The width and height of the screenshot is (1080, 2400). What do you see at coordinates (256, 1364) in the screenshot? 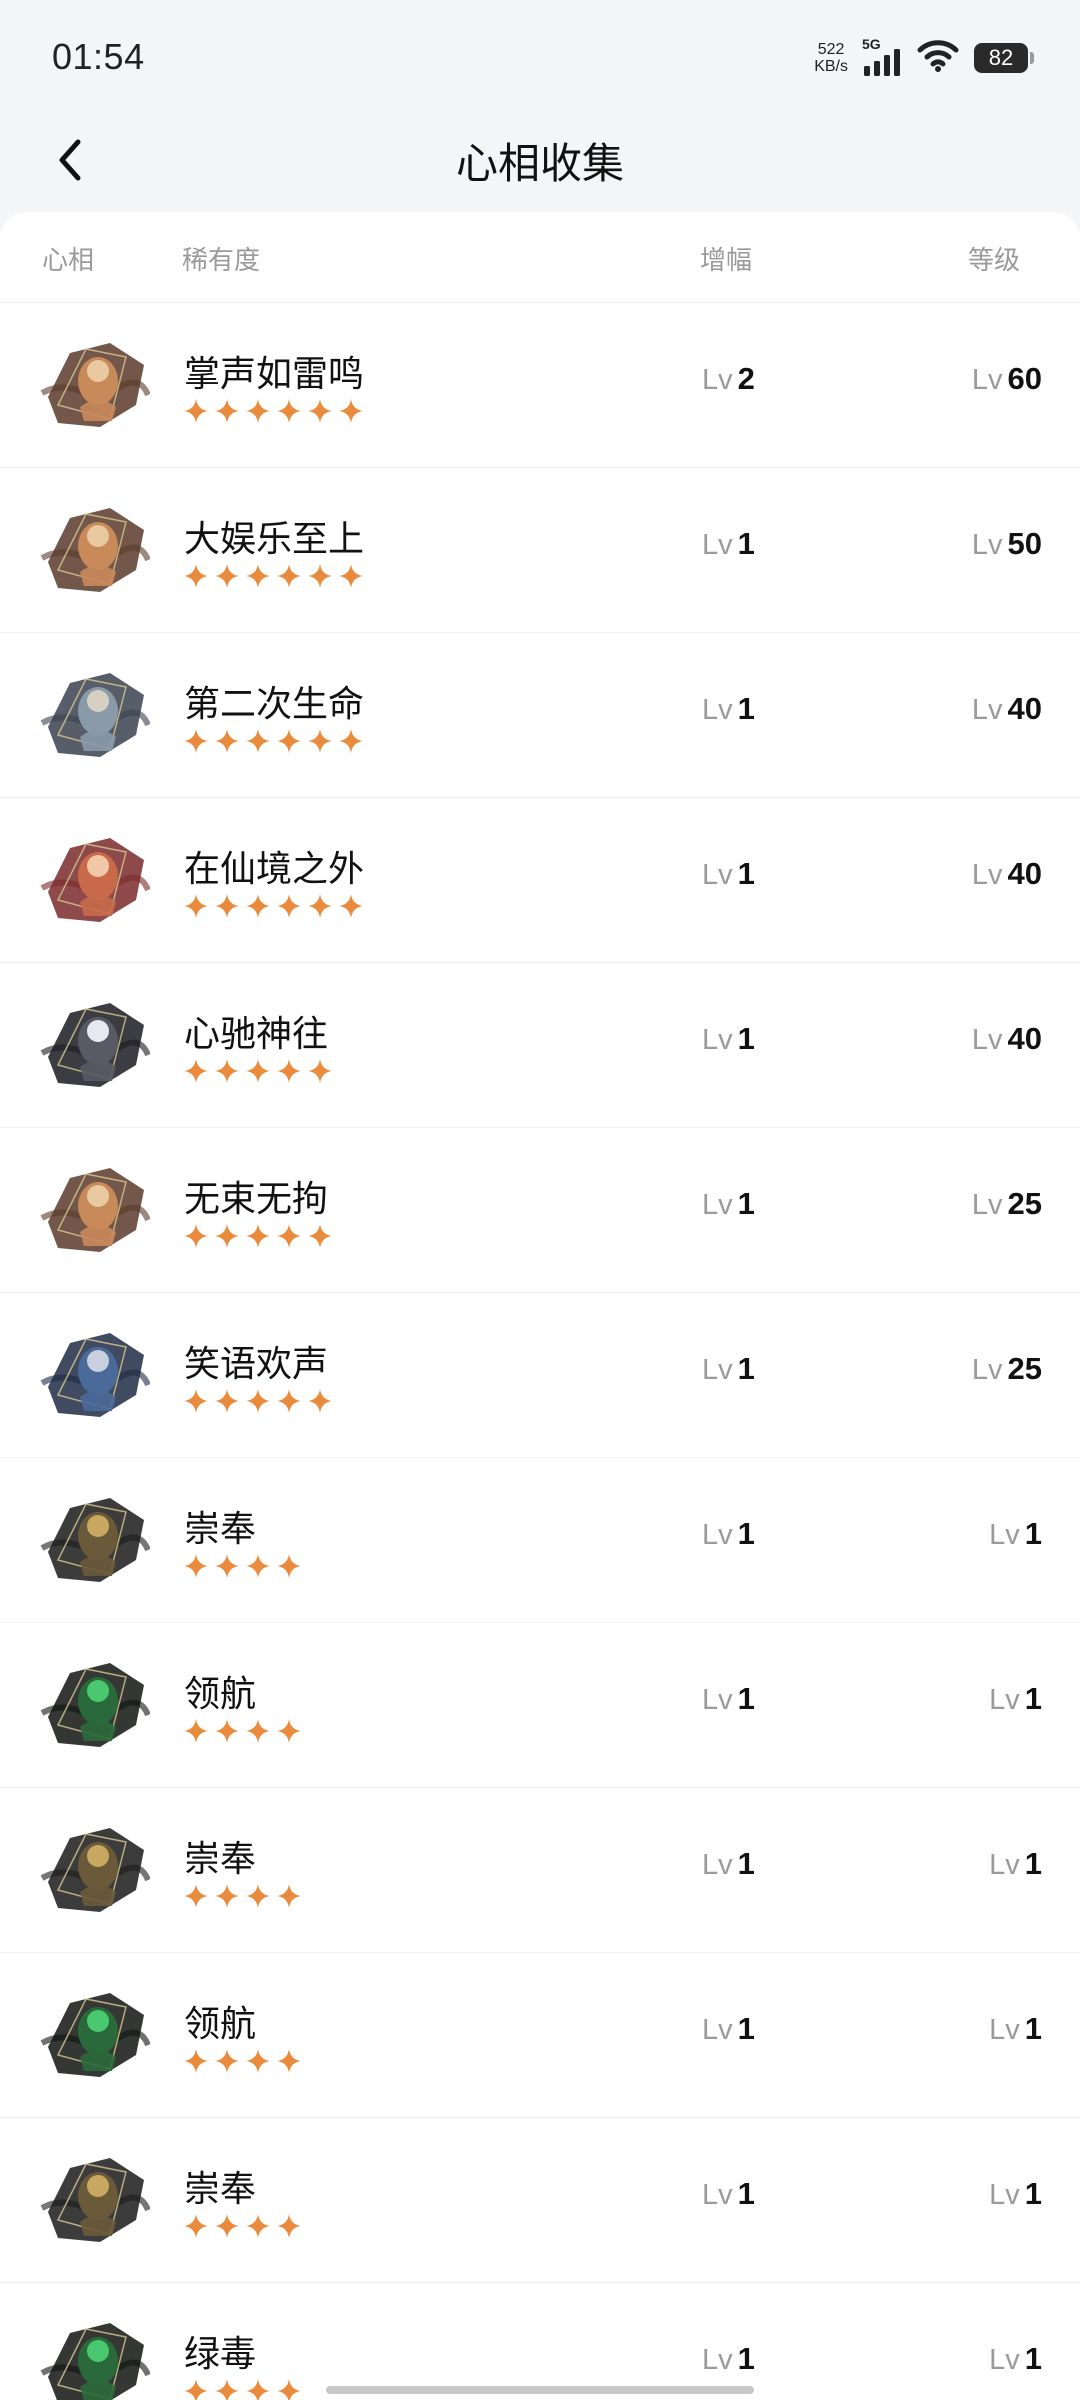
I see `item-name: 笑语欢声` at bounding box center [256, 1364].